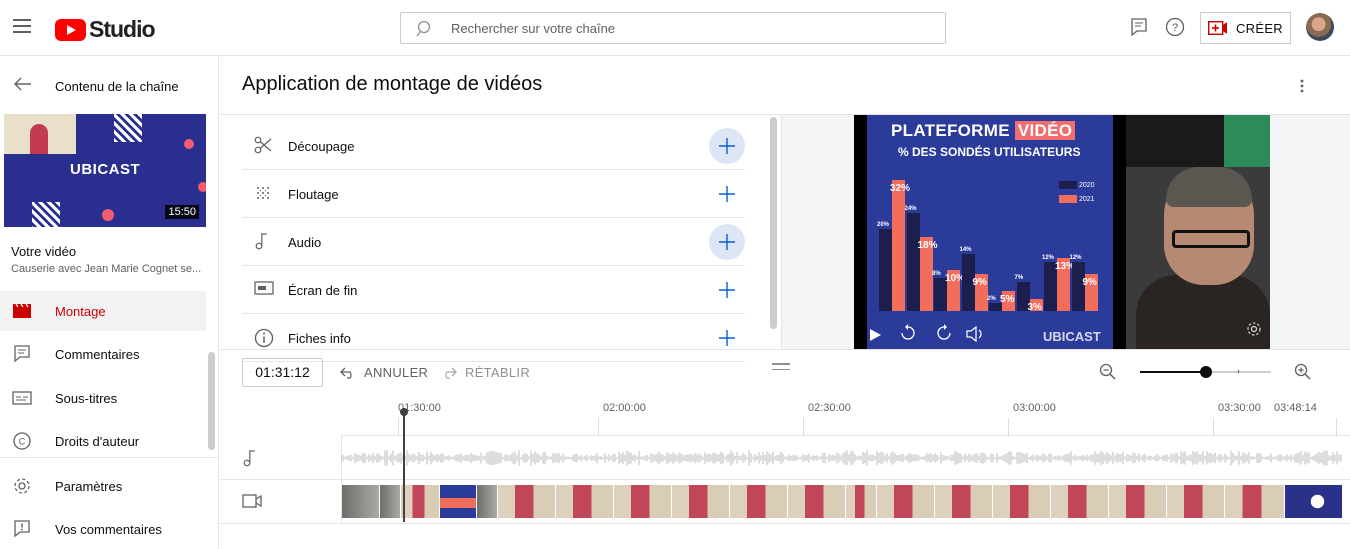 The image size is (1350, 549). What do you see at coordinates (875, 335) in the screenshot?
I see `play-icon` at bounding box center [875, 335].